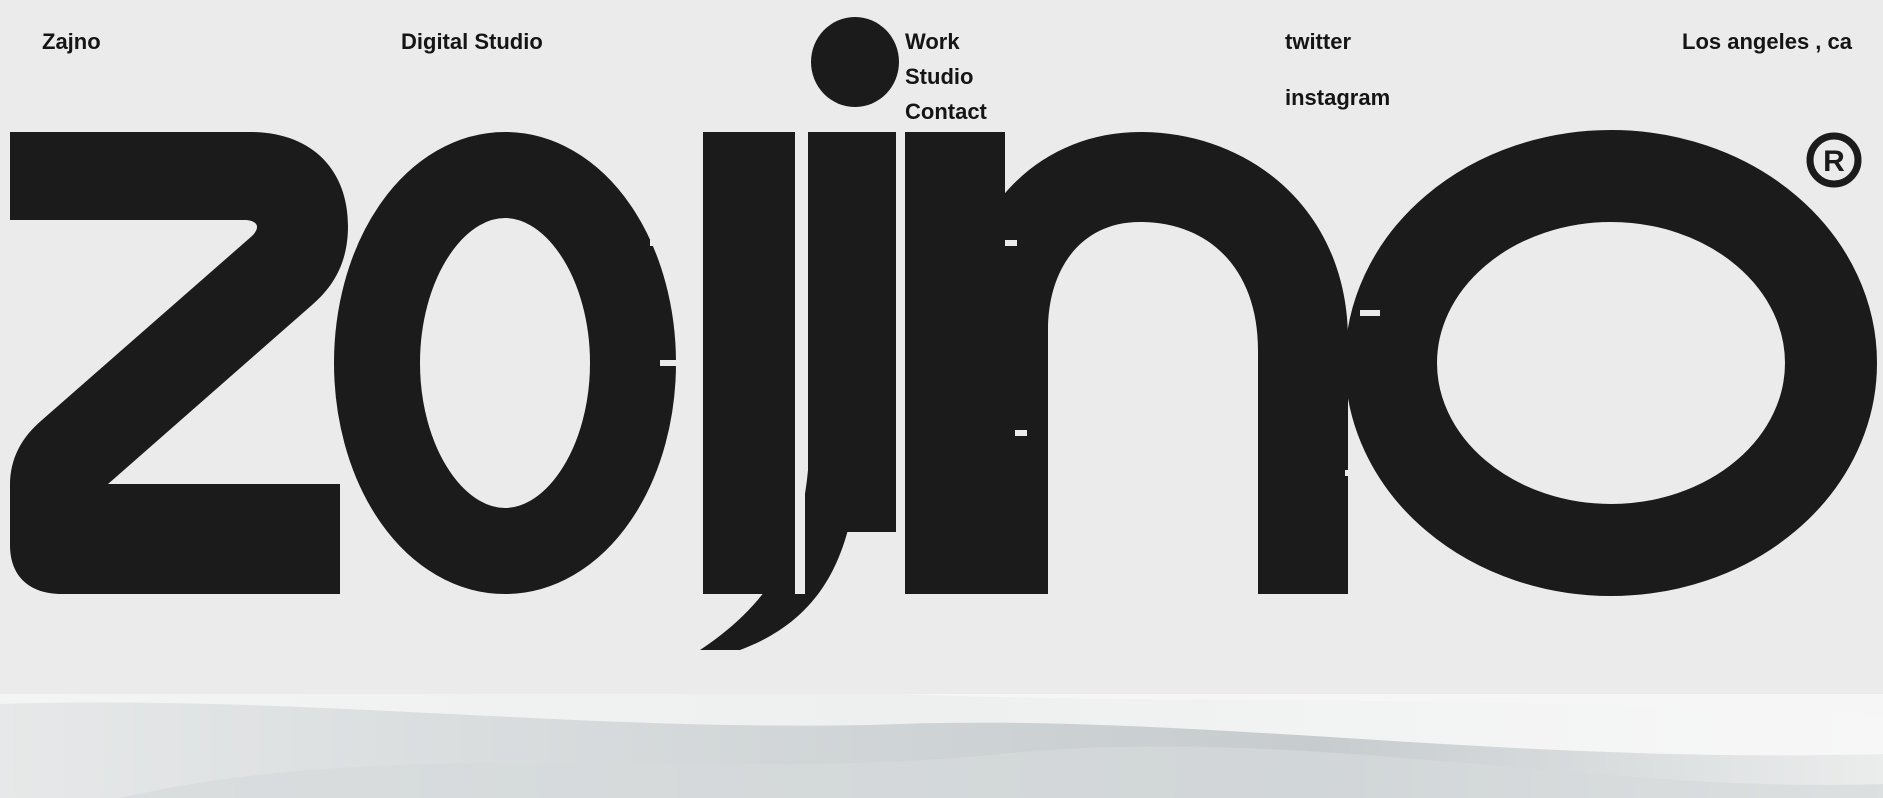  I want to click on instagram-link: instagram, so click(1337, 97).